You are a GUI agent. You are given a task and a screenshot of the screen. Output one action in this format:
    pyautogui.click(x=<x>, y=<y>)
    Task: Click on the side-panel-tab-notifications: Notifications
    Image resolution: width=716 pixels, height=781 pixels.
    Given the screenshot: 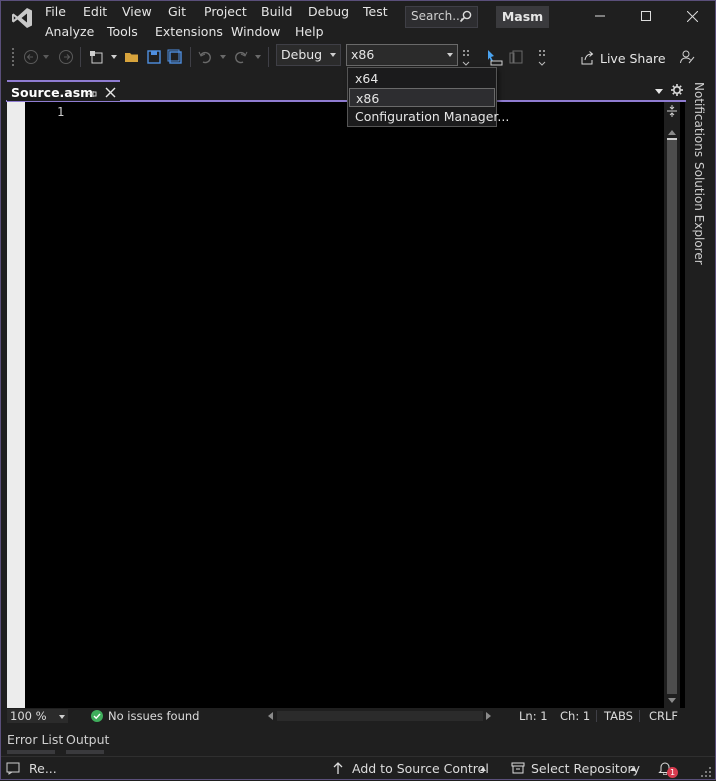 What is the action you would take?
    pyautogui.click(x=699, y=118)
    